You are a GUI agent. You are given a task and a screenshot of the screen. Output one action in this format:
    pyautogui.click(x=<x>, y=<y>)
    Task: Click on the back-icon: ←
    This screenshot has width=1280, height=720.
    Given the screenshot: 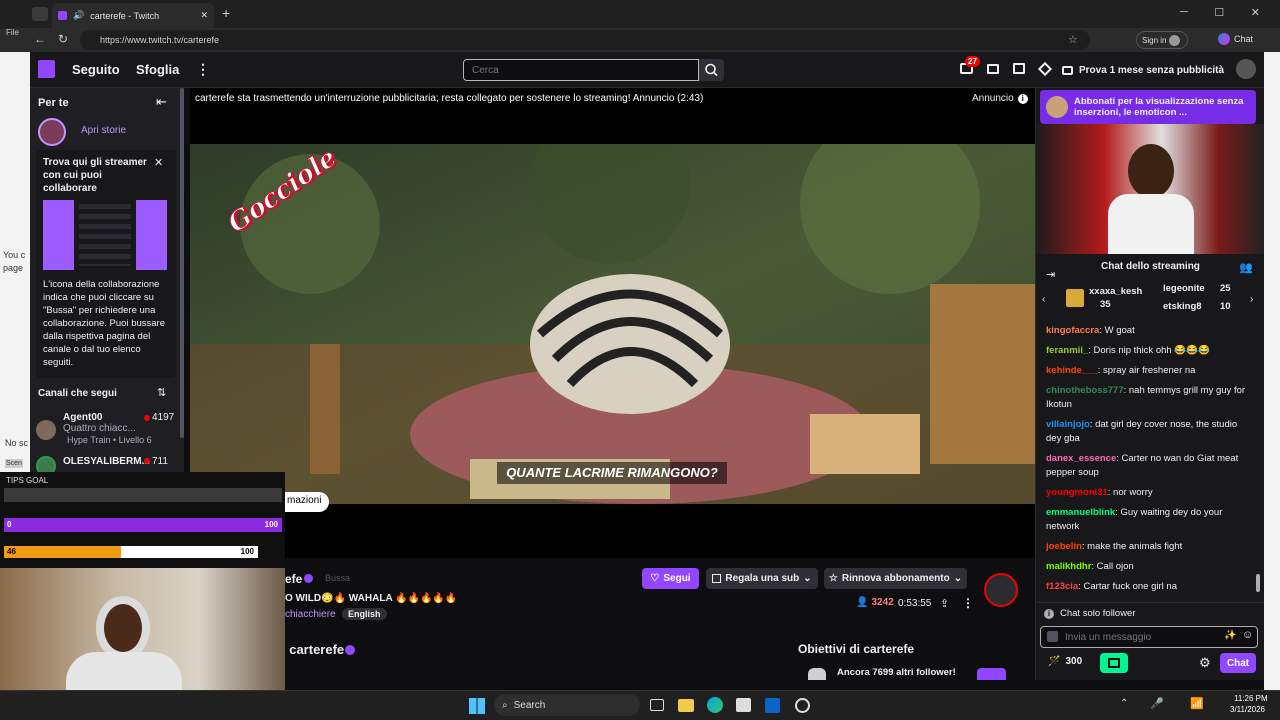 What is the action you would take?
    pyautogui.click(x=40, y=39)
    